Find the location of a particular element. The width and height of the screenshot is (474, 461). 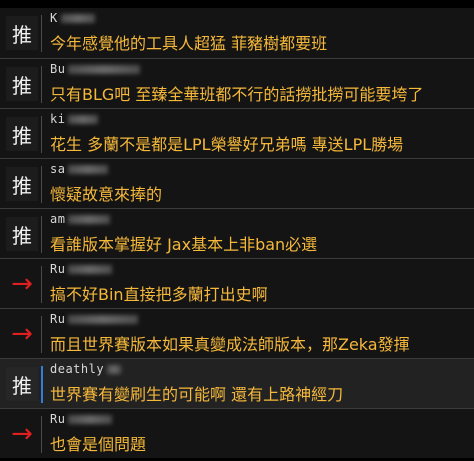

user-id: deathly is located at coordinates (77, 369).